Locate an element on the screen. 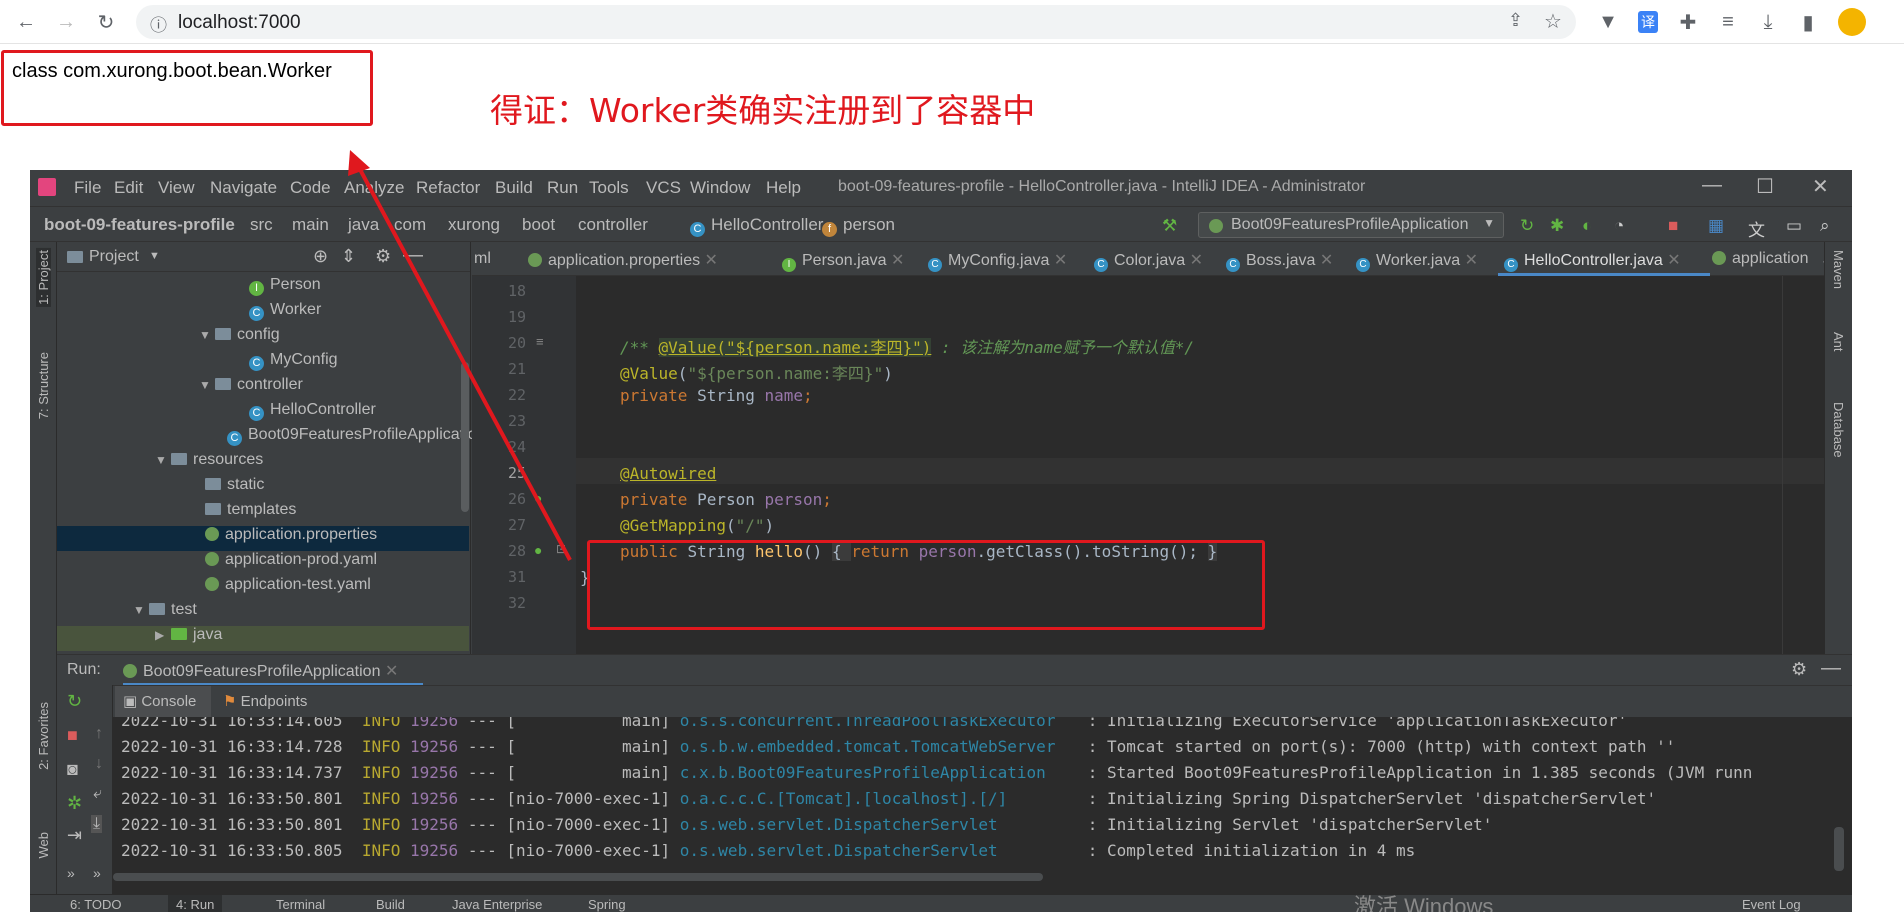 This screenshot has height=912, width=1904. annotation-arrow is located at coordinates (460, 355).